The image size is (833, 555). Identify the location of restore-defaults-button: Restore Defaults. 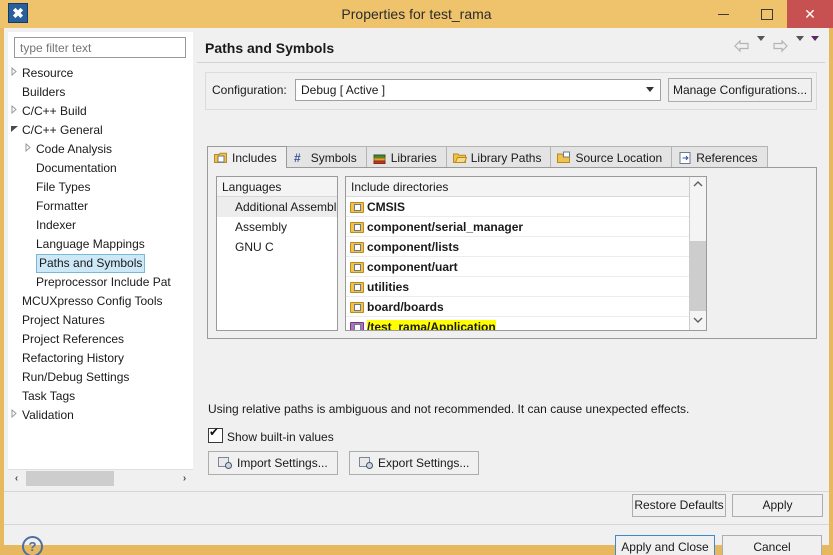
(679, 505).